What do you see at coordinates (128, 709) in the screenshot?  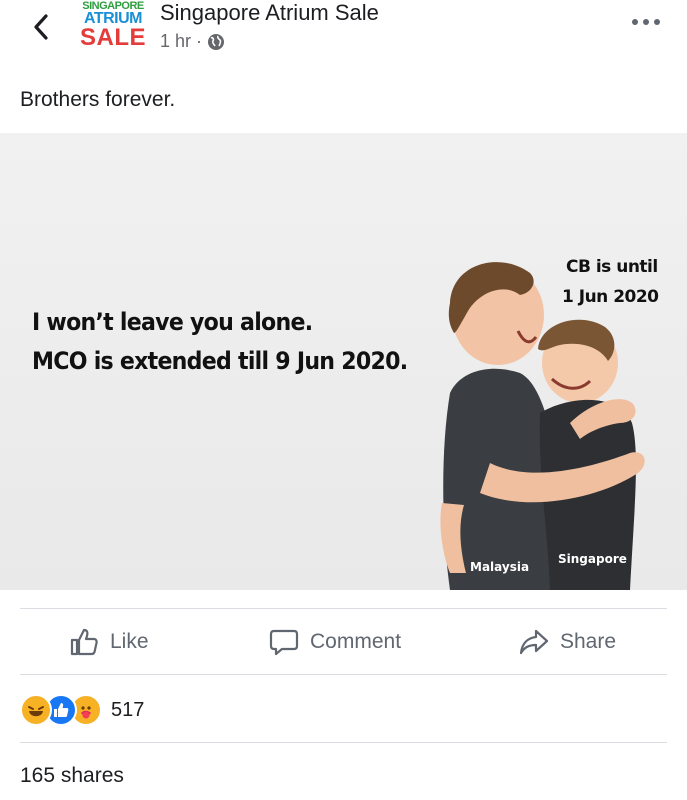 I see `reaction-count: 517` at bounding box center [128, 709].